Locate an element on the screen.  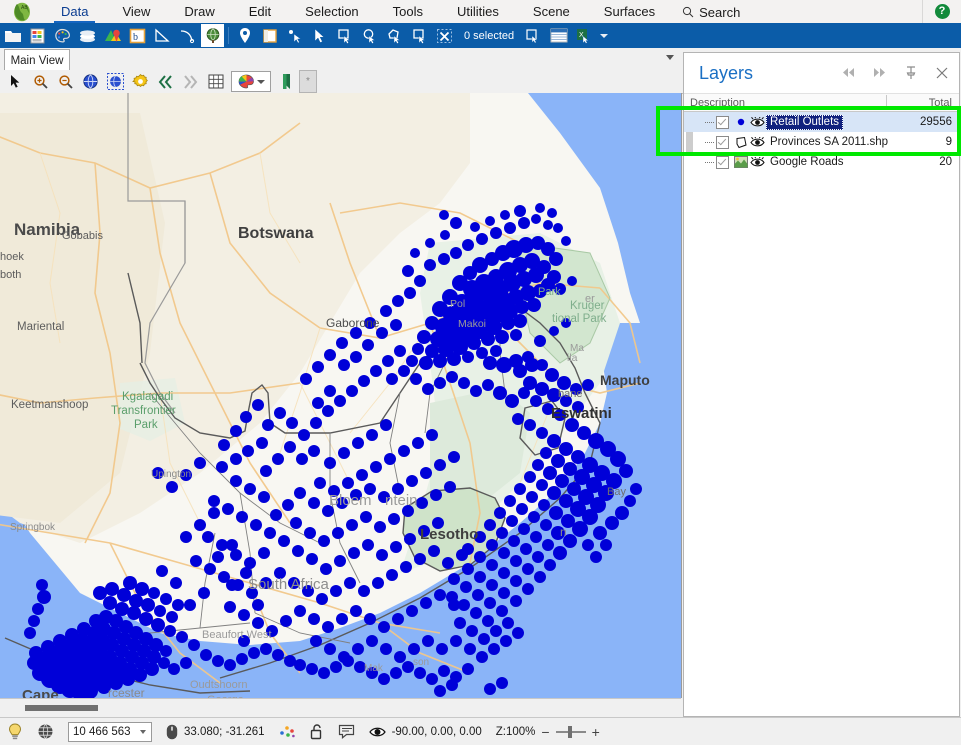
zoom-out-button: − is located at coordinates (545, 732).